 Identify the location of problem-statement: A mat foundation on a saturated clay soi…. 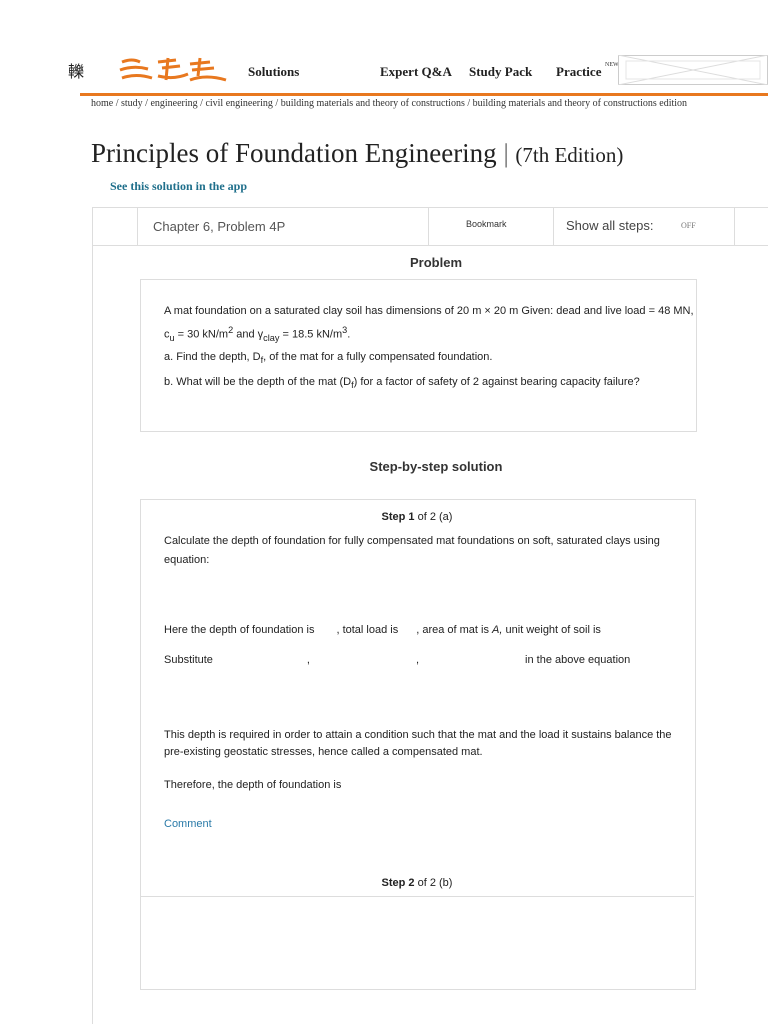
(429, 324).